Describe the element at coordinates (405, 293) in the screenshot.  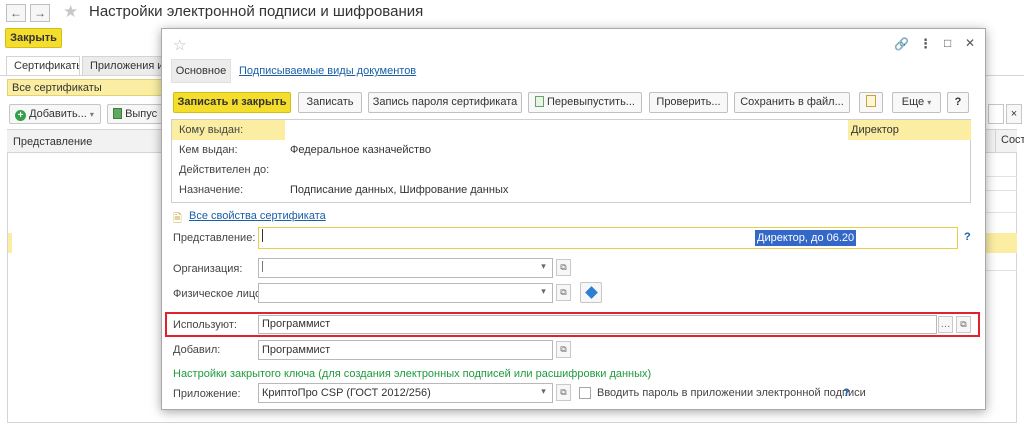
I see `person-input` at that location.